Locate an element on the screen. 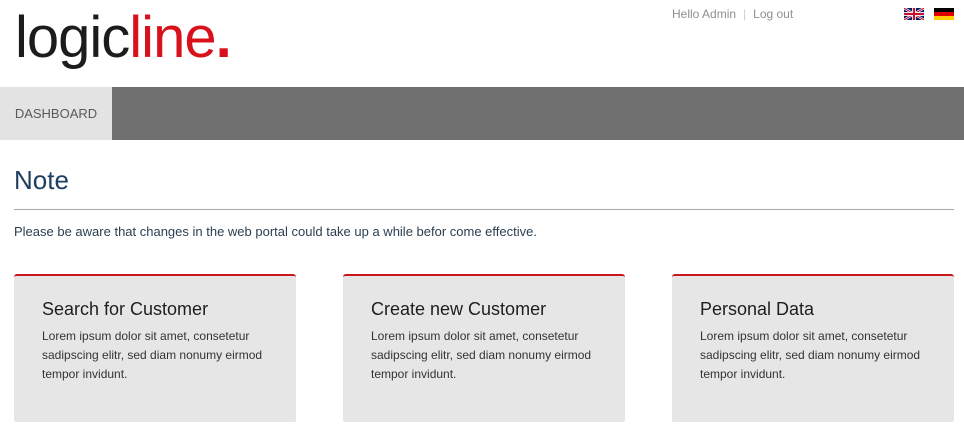 The width and height of the screenshot is (964, 445). nav-item-dashboard: DASHBOARD is located at coordinates (56, 113).